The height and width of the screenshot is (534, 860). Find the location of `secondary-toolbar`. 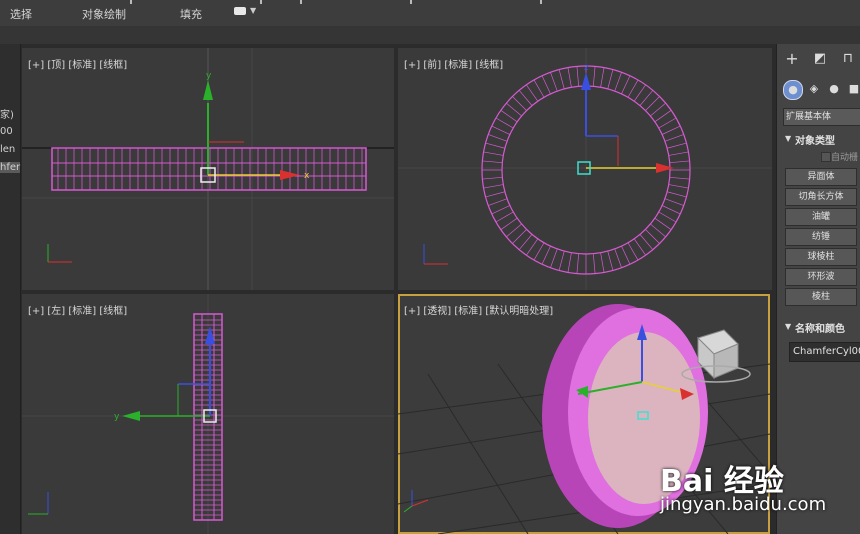

secondary-toolbar is located at coordinates (430, 35).